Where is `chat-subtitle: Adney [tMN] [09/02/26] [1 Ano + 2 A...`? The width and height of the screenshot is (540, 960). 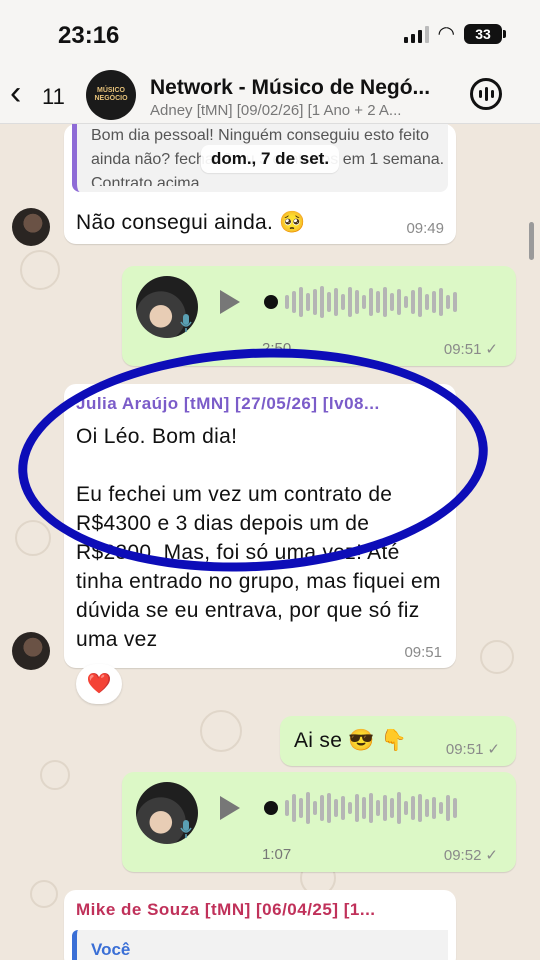
chat-subtitle: Adney [tMN] [09/02/26] [1 Ano + 2 A... is located at coordinates (305, 110).